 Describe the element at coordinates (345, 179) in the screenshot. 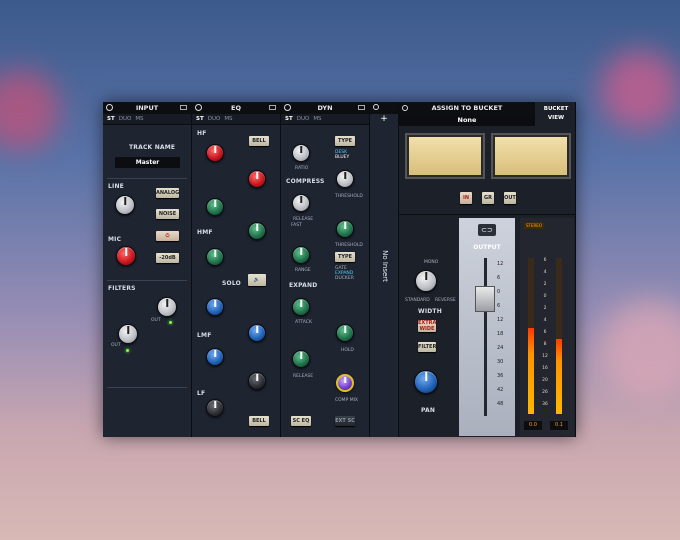

I see `threshold-knob` at that location.